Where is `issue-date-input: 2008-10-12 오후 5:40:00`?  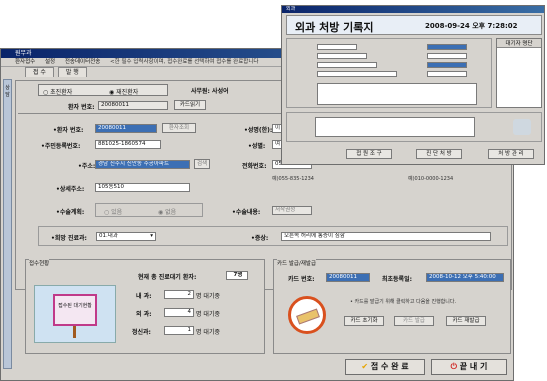
issue-date-input: 2008-10-12 오후 5:40:00 is located at coordinates (465, 277).